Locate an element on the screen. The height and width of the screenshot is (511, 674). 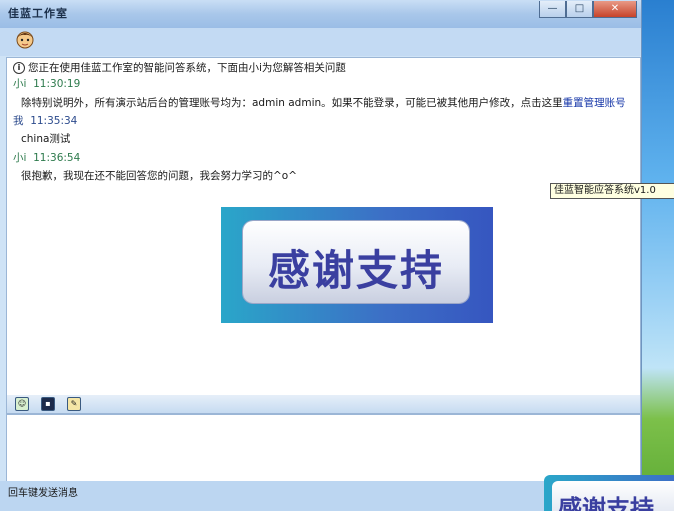
message-header: 小i 11:36:54 is located at coordinates (46, 157).